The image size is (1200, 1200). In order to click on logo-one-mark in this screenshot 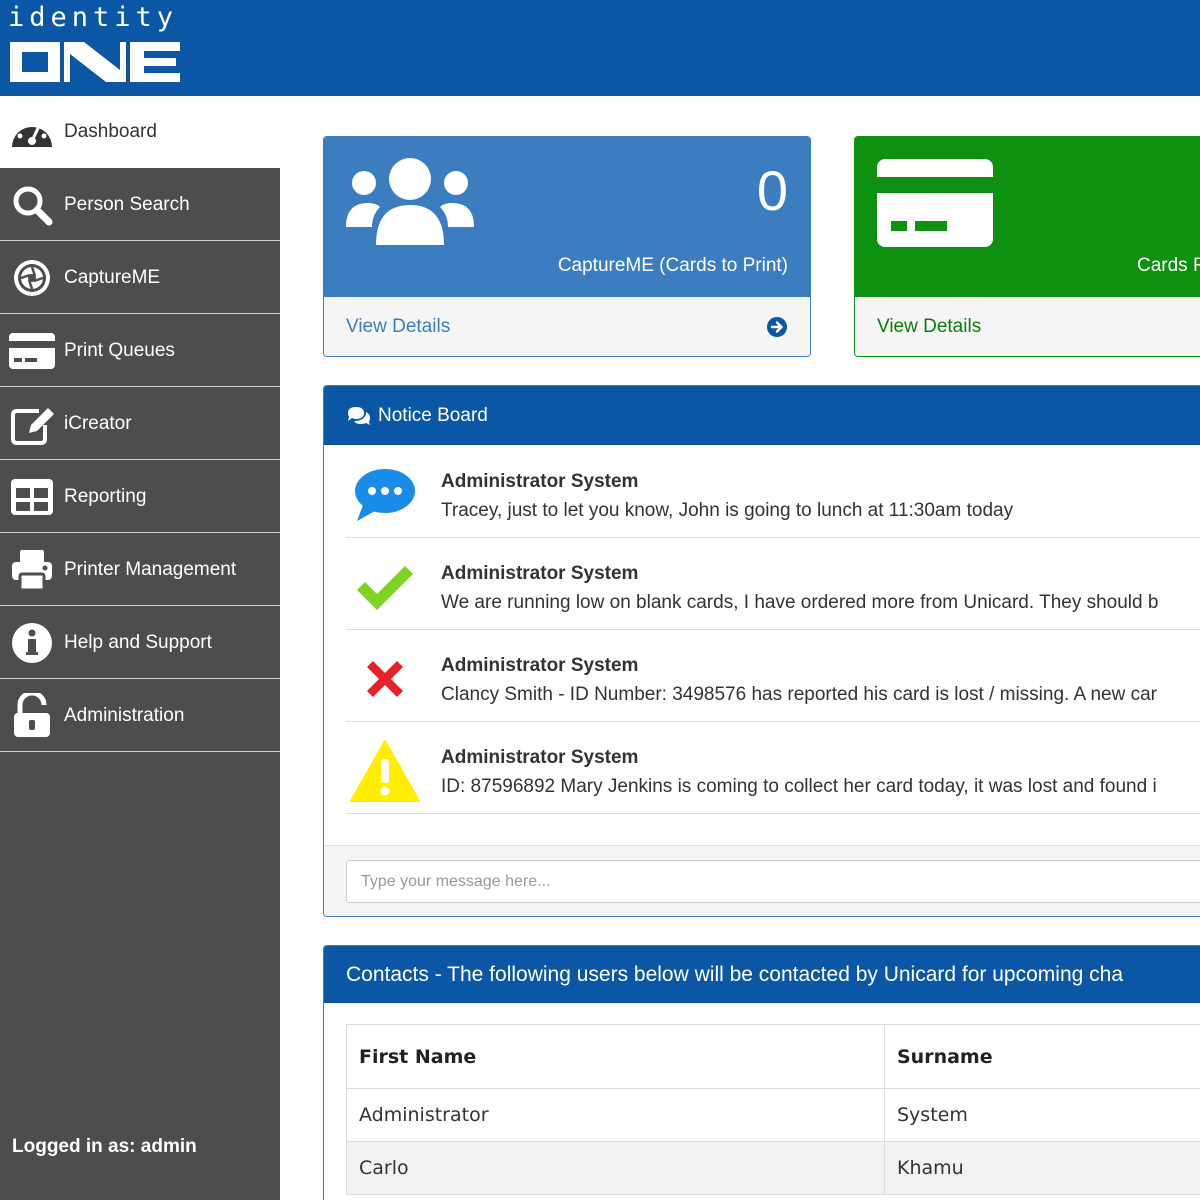, I will do `click(95, 62)`.